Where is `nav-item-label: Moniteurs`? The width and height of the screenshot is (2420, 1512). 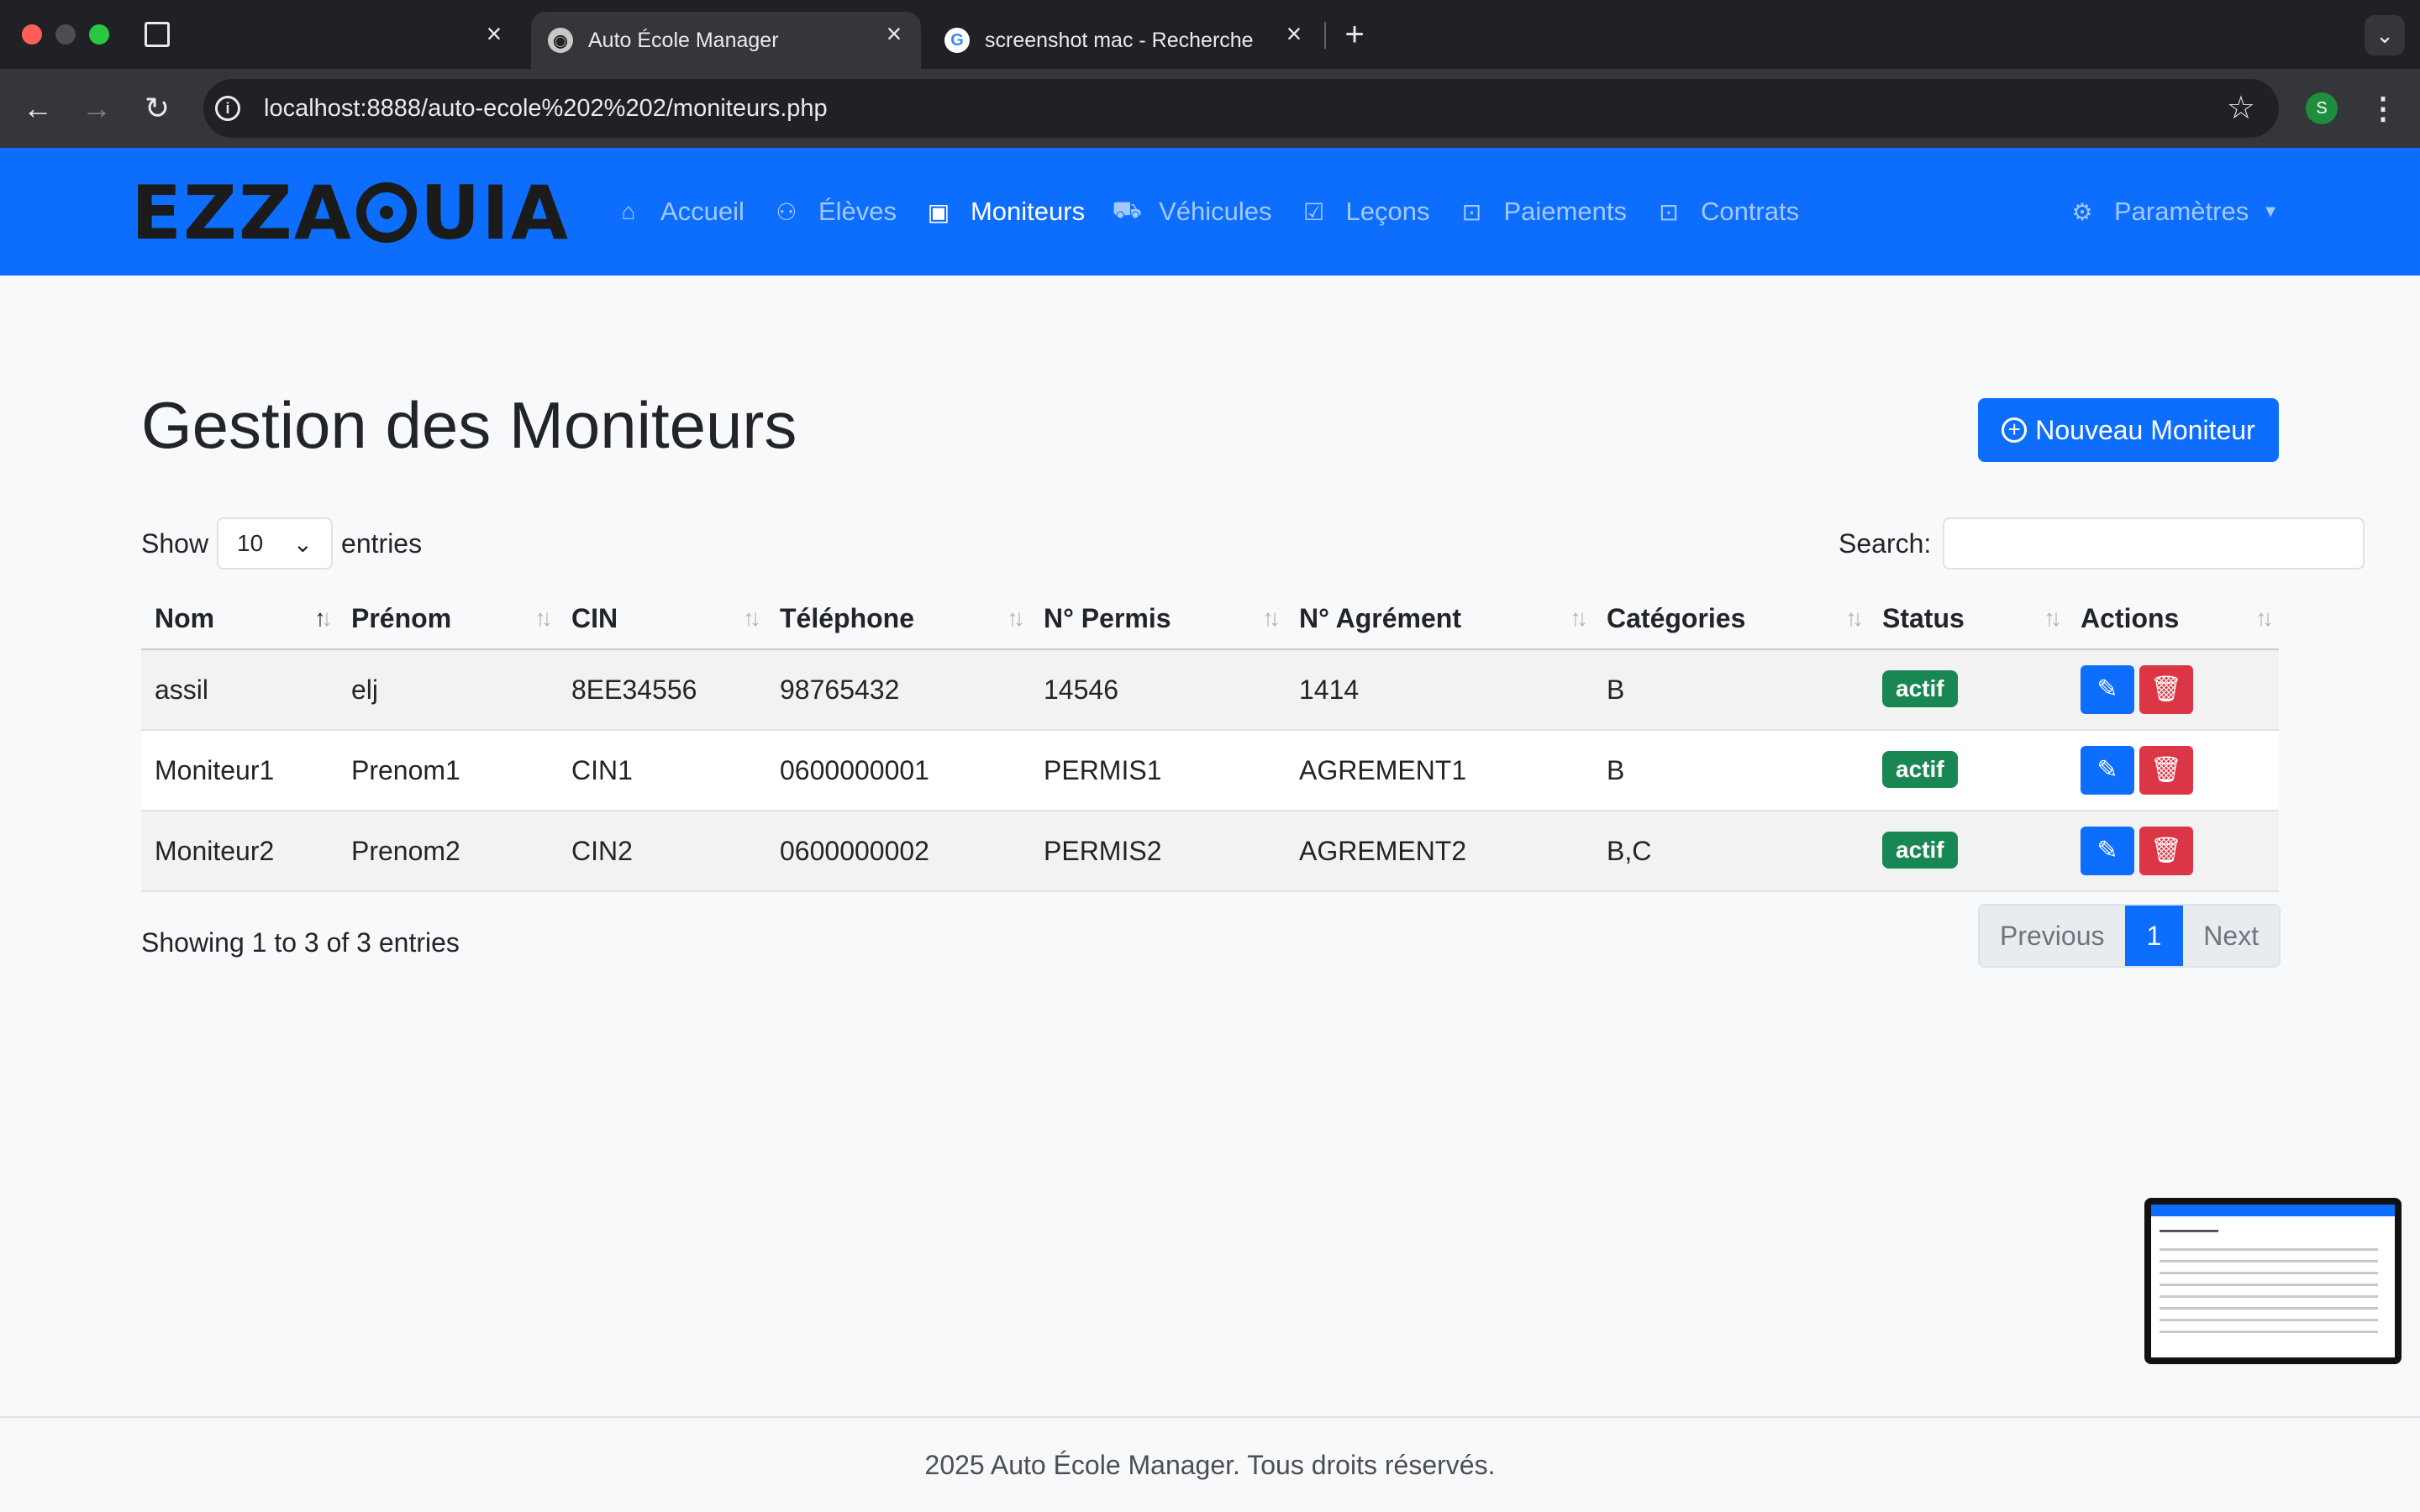 nav-item-label: Moniteurs is located at coordinates (1028, 211).